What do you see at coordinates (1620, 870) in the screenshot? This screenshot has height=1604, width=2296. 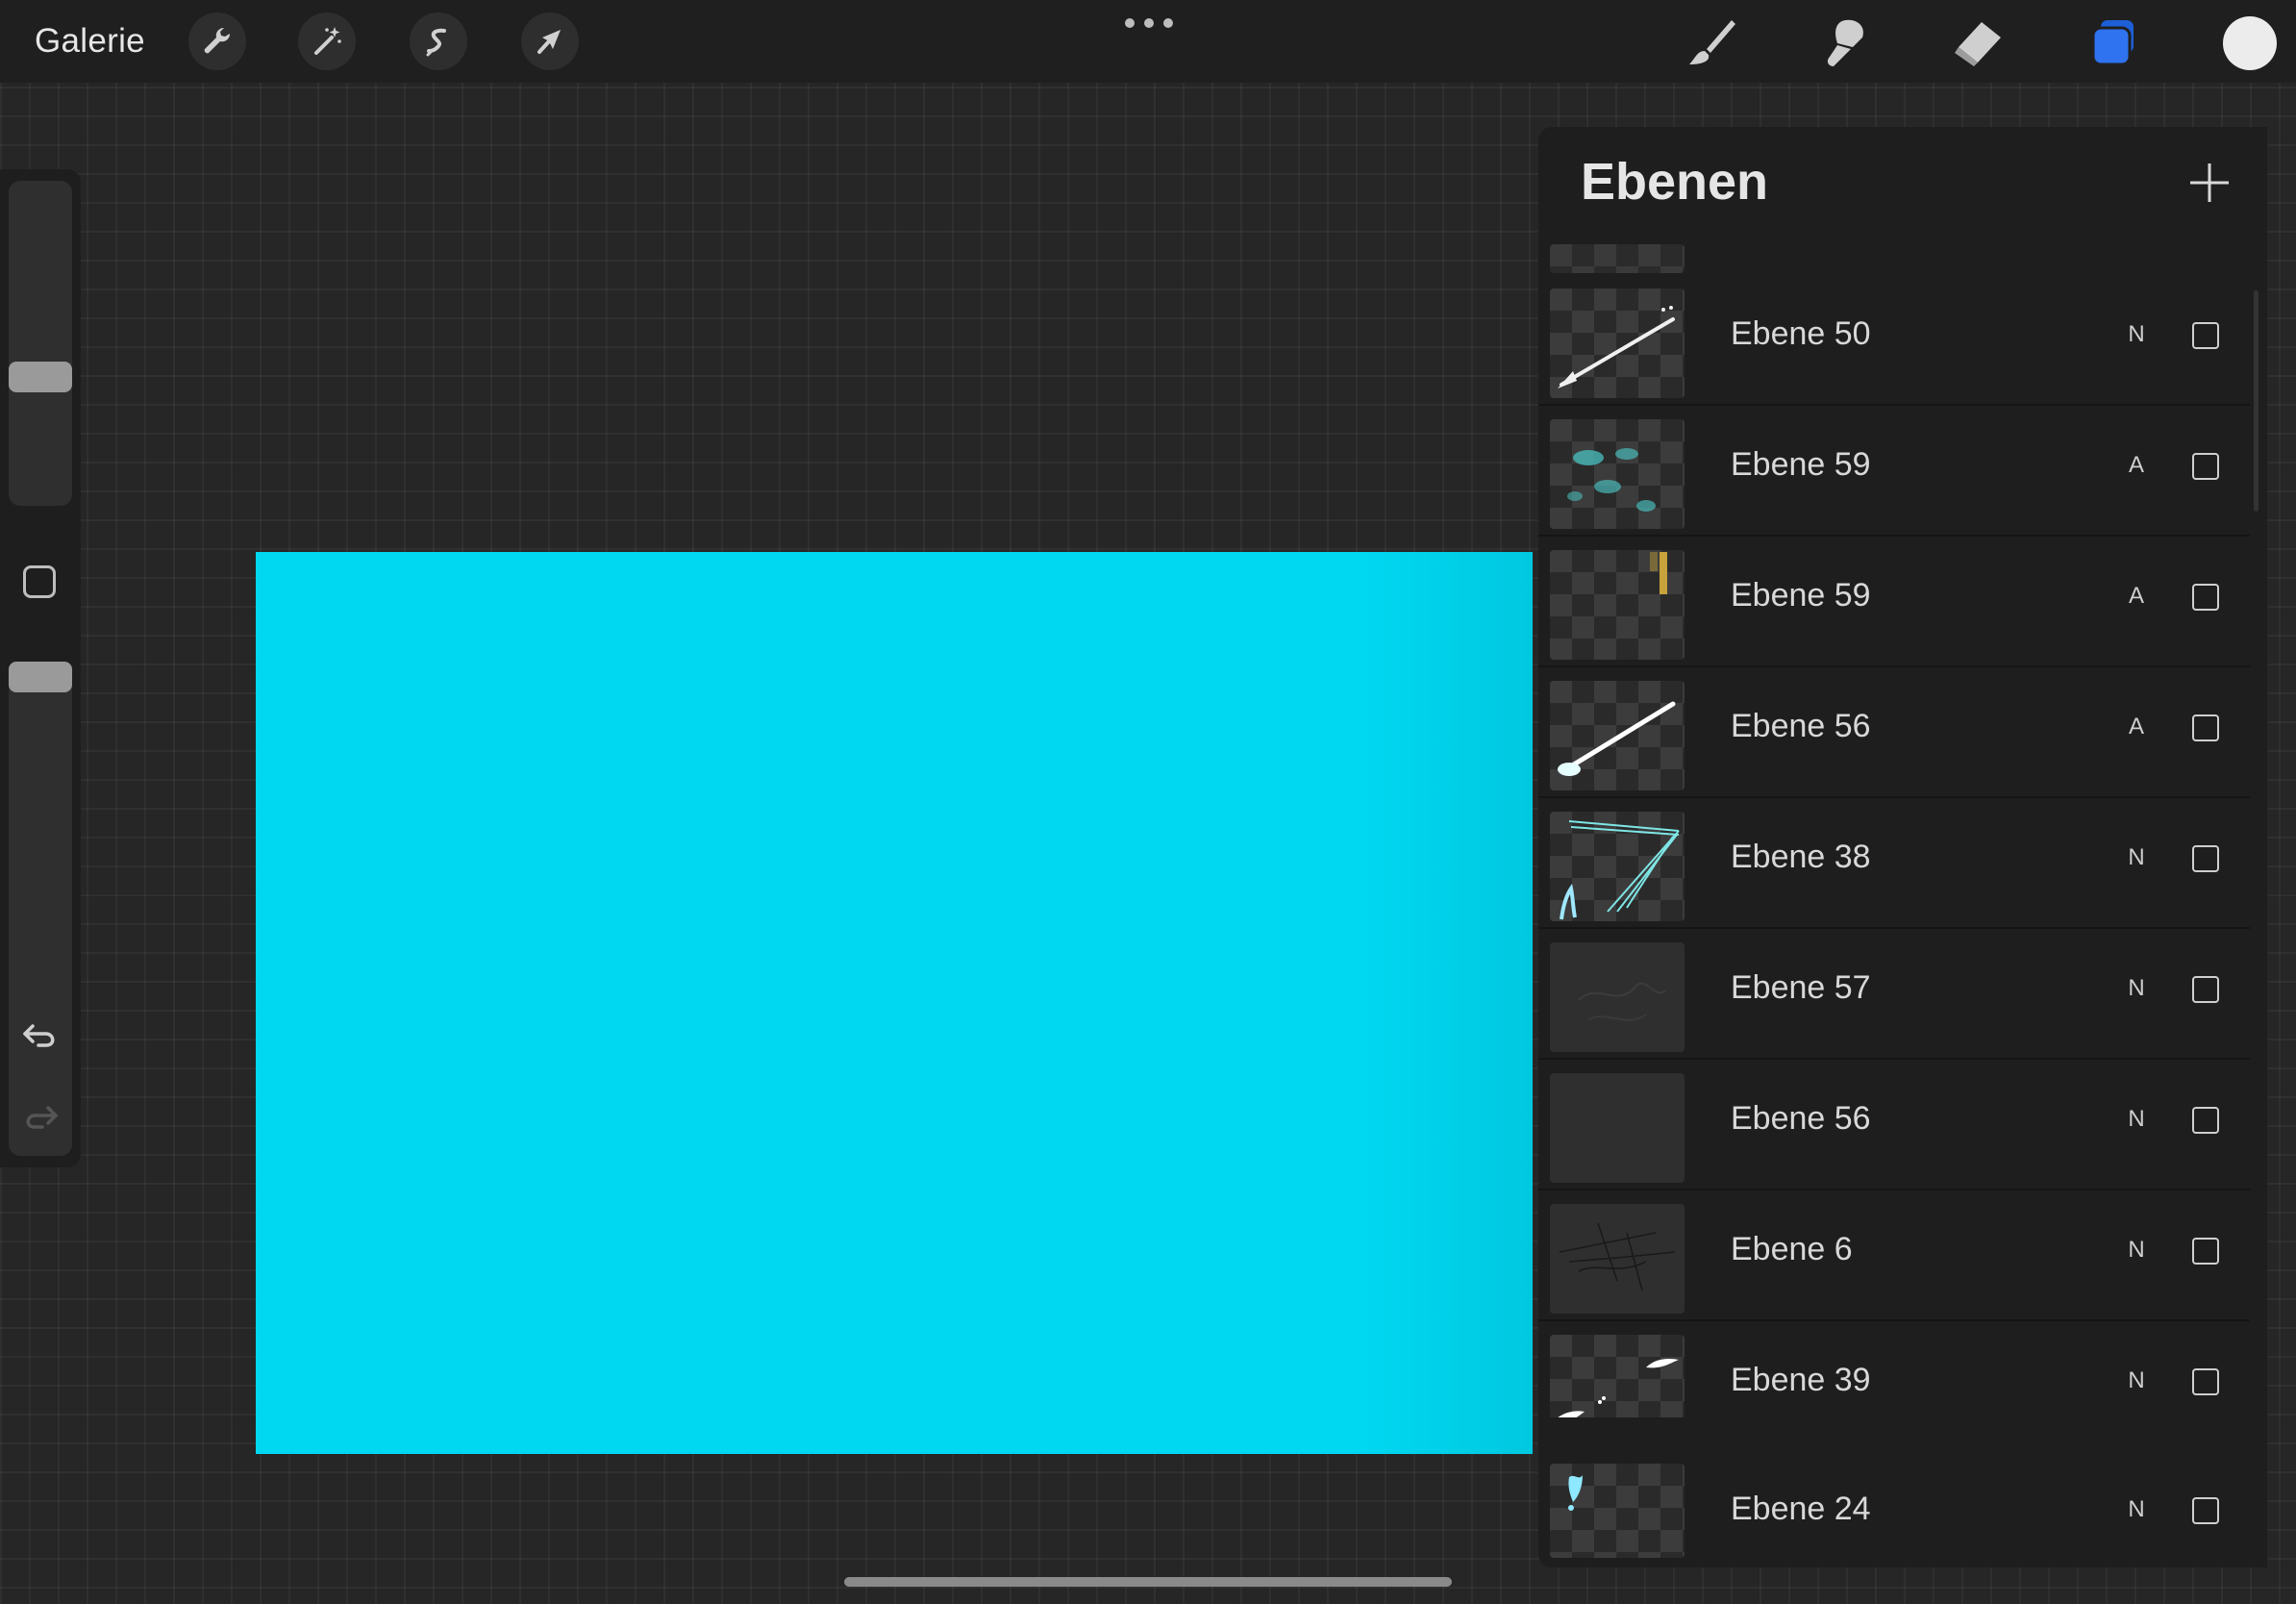 I see `cyan-lines-icon` at bounding box center [1620, 870].